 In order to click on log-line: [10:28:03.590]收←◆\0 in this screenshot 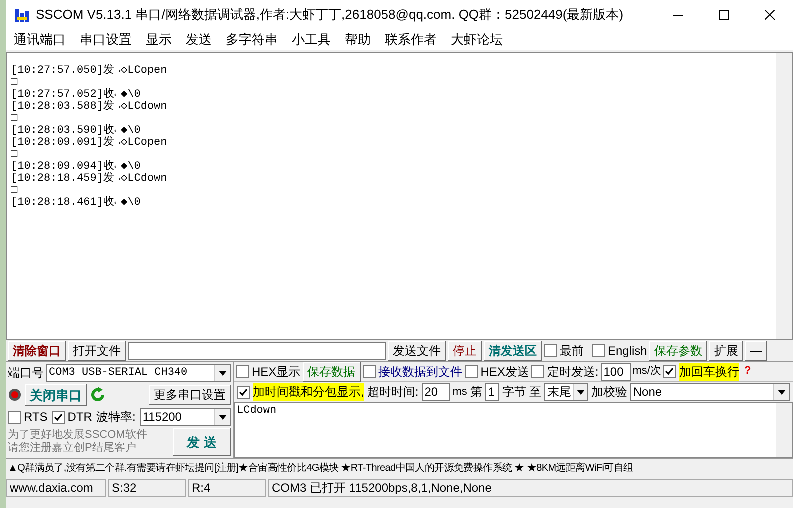, I will do `click(76, 131)`.